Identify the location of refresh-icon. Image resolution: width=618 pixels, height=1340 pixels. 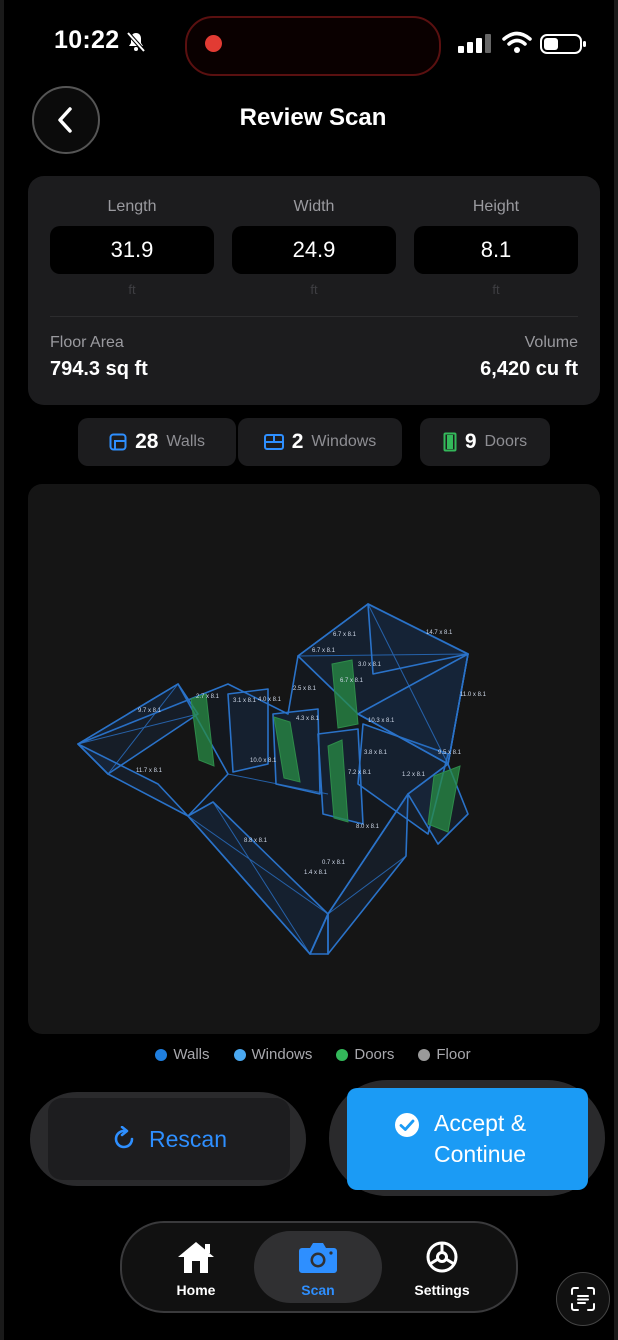
(124, 1137).